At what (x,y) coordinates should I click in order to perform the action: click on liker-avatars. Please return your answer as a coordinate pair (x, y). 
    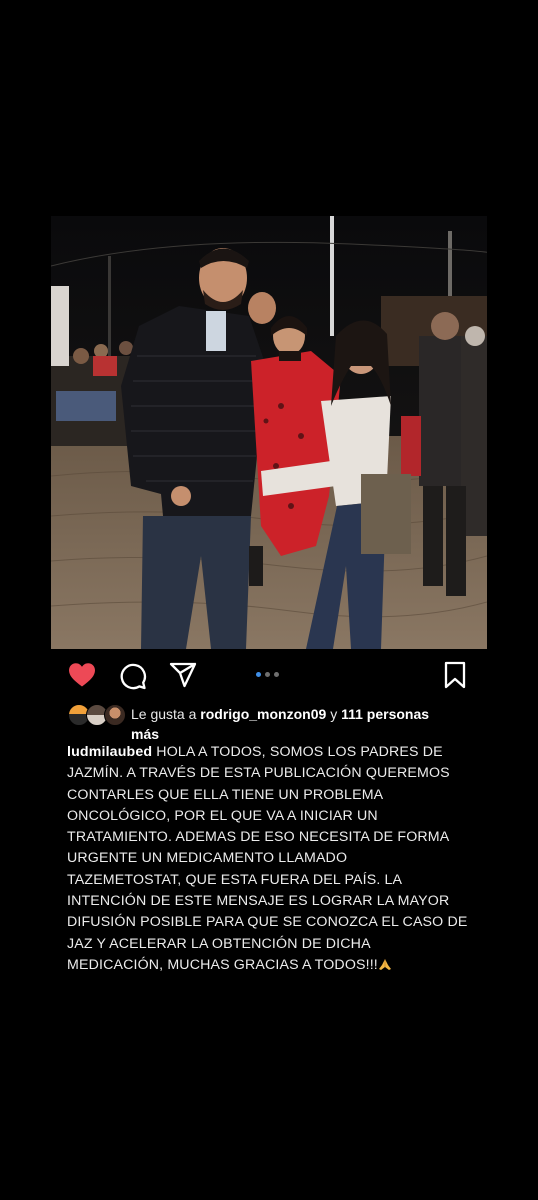
    Looking at the image, I should click on (98, 715).